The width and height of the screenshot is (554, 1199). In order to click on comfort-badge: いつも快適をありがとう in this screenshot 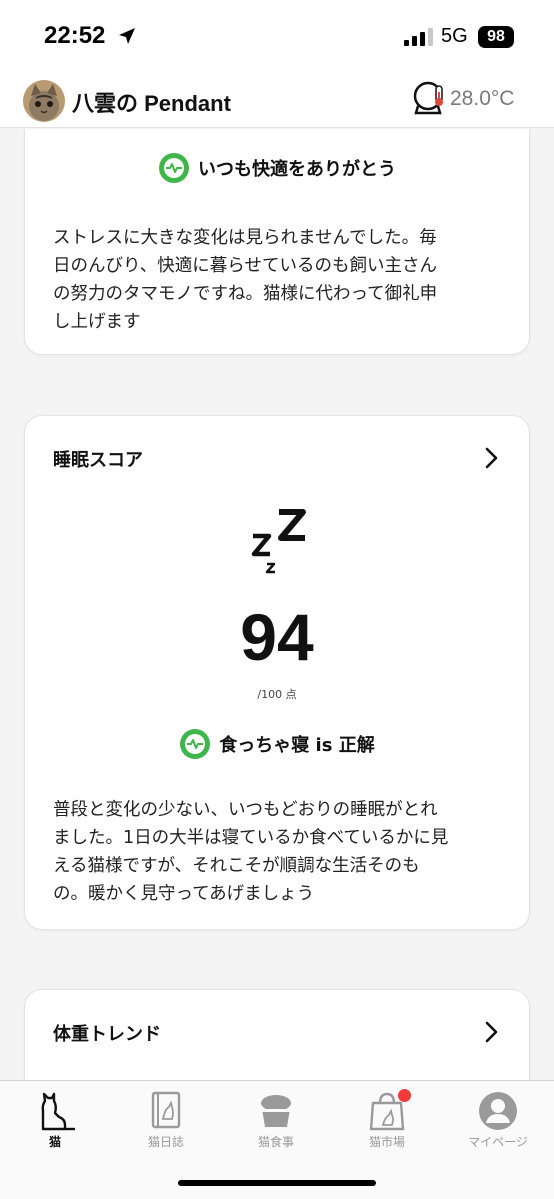, I will do `click(277, 168)`.